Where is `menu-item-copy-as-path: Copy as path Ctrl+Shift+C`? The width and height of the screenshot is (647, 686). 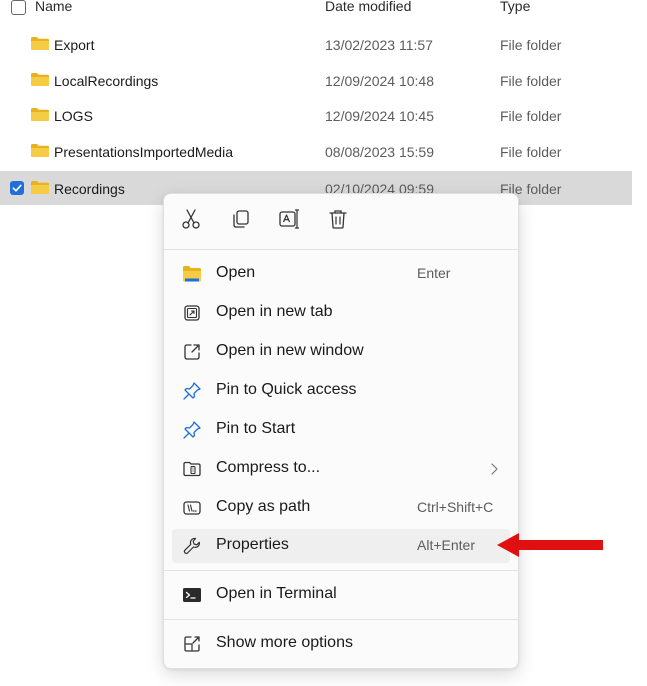 menu-item-copy-as-path: Copy as path Ctrl+Shift+C is located at coordinates (341, 508).